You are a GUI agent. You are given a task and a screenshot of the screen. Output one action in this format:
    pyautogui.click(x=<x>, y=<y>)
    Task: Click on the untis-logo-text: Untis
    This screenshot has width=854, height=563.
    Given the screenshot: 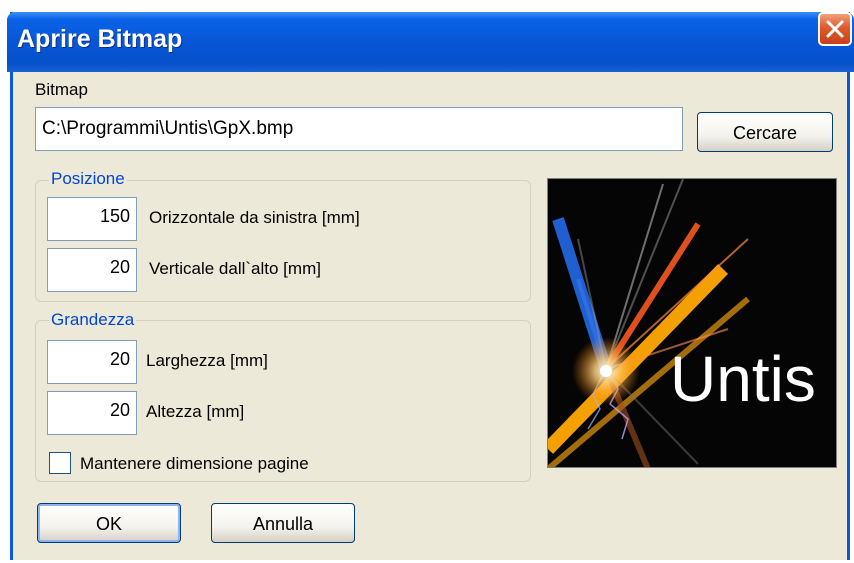 What is the action you would take?
    pyautogui.click(x=743, y=379)
    